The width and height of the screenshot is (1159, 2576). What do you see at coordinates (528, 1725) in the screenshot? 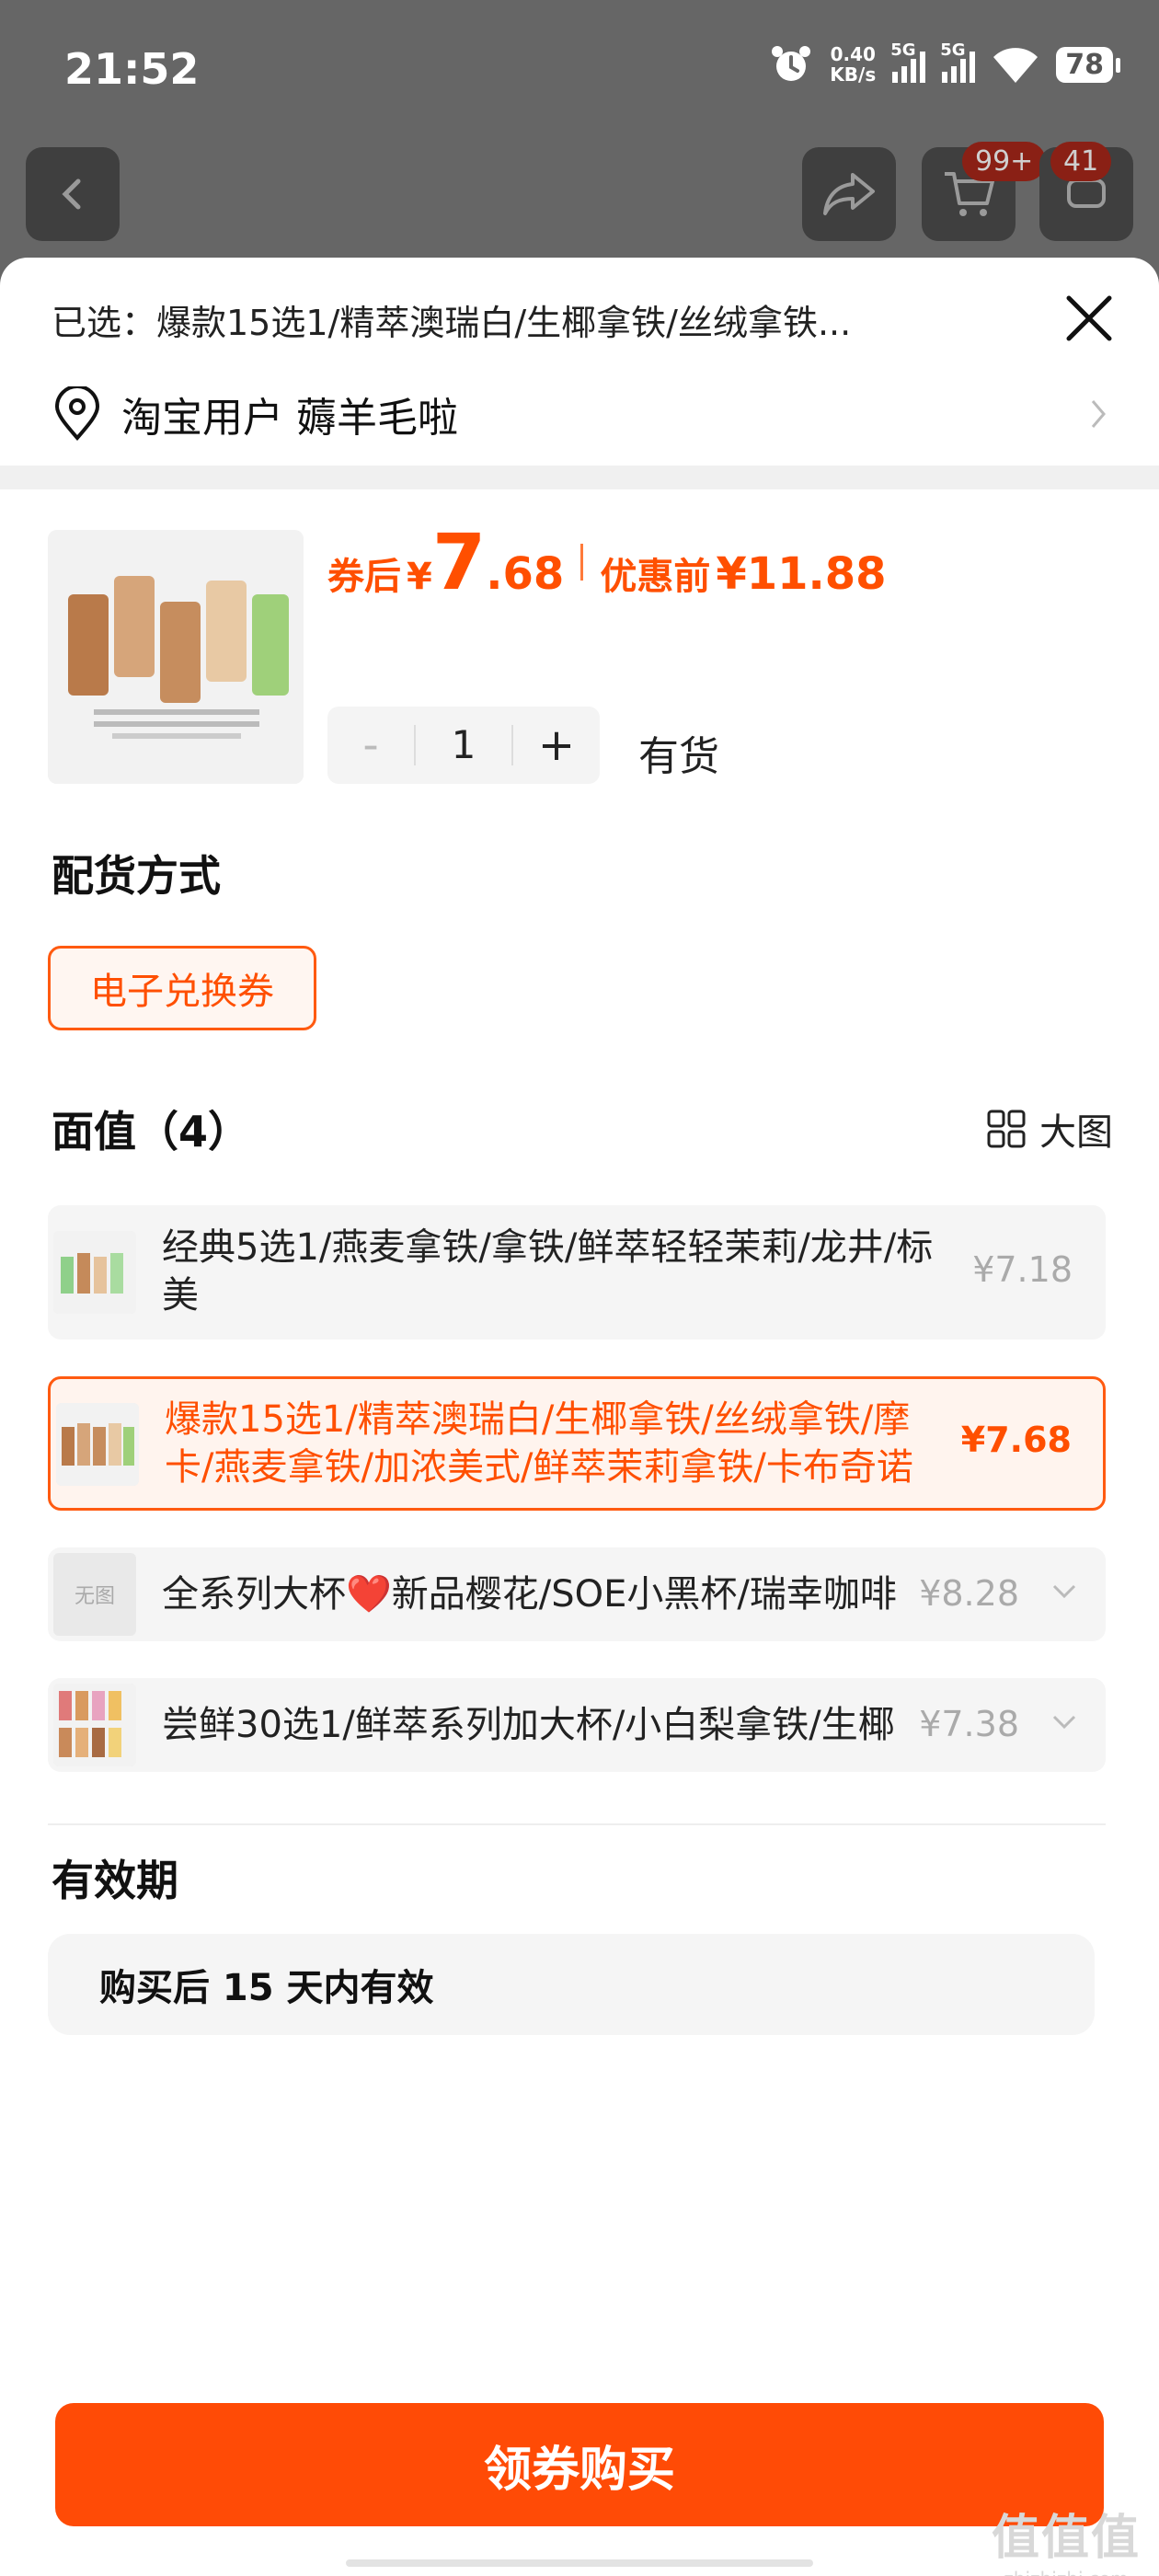
I see `option-text: 尝鲜30选1/鲜萃系列加大杯/小白梨拿铁/生椰` at bounding box center [528, 1725].